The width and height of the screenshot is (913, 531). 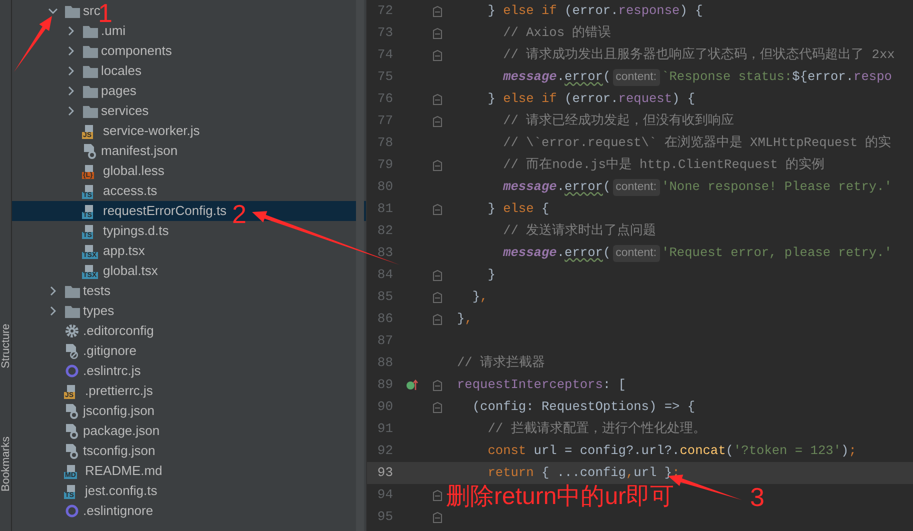 I want to click on arrow-annotation, so click(x=33, y=44).